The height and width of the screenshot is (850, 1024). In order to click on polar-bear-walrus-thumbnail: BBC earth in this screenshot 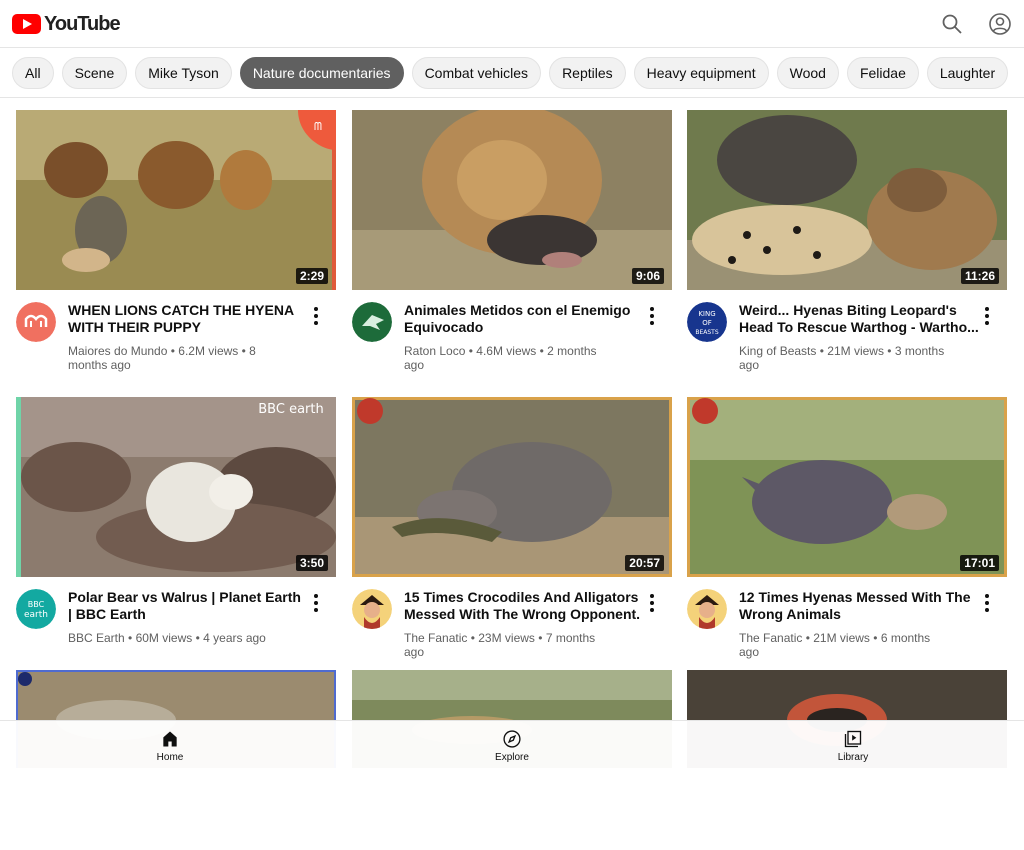, I will do `click(176, 487)`.